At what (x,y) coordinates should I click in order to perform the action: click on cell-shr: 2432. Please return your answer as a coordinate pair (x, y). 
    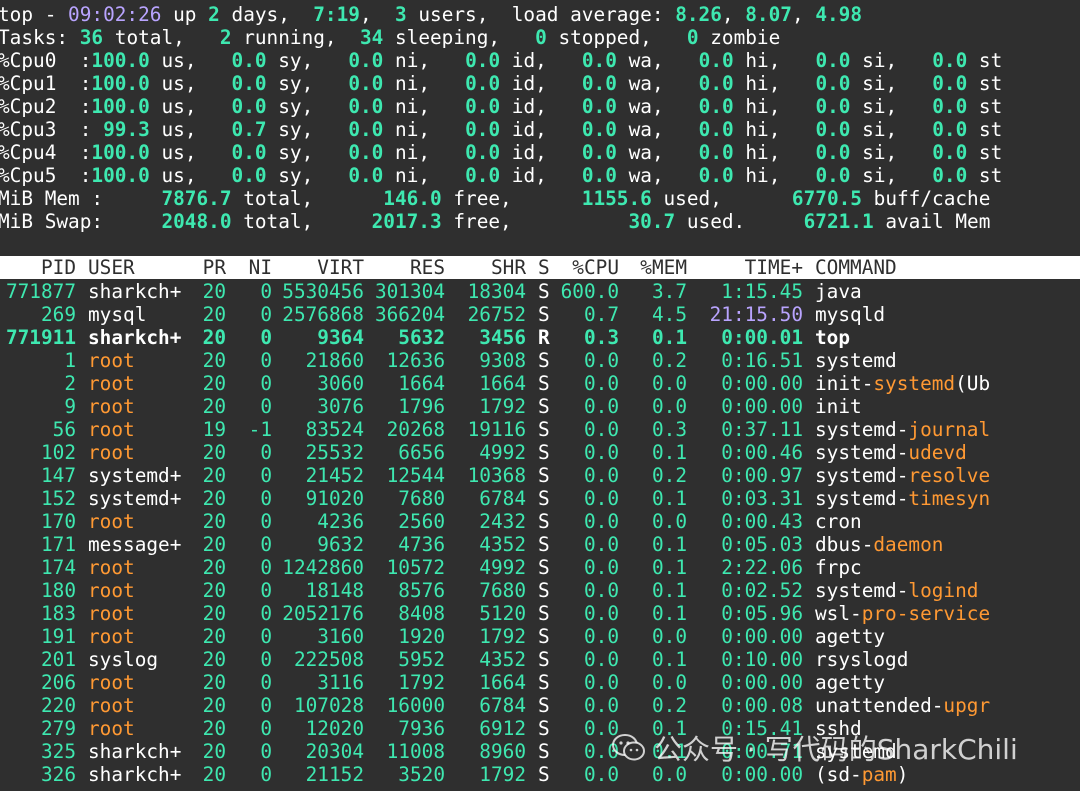
    Looking at the image, I should click on (502, 521).